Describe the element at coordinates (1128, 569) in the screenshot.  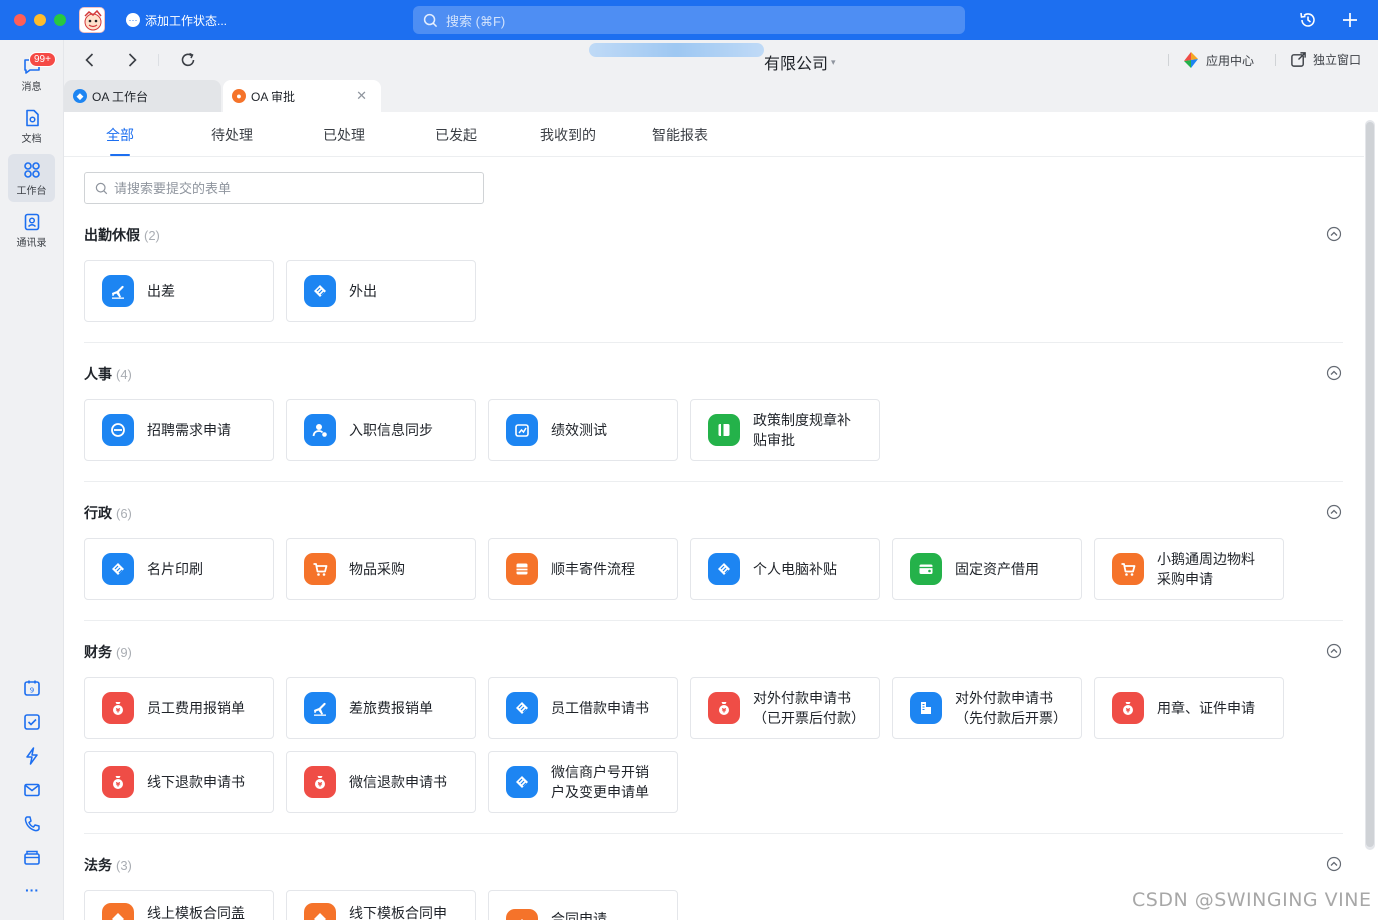
I see `shopping-cart-icon` at that location.